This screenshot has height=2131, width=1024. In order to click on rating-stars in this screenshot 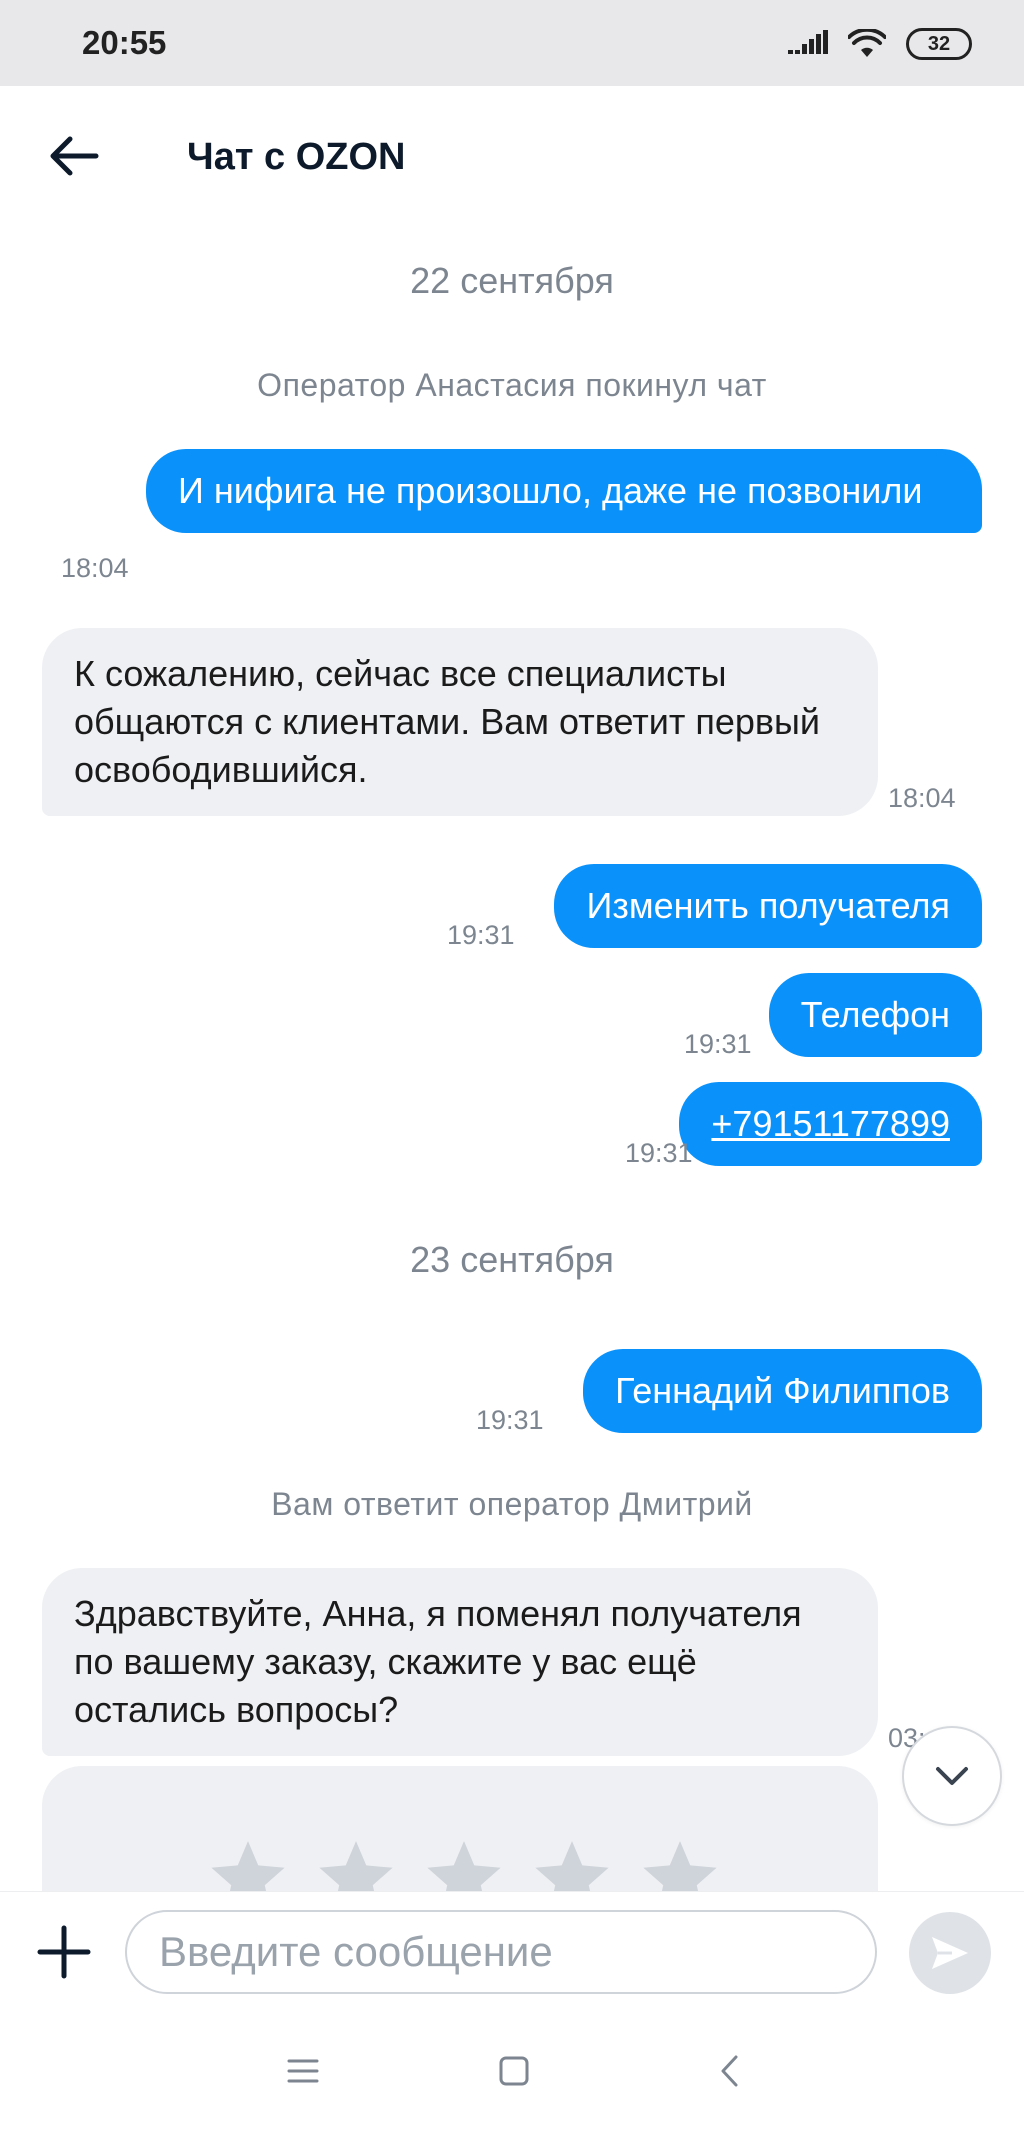, I will do `click(464, 1863)`.